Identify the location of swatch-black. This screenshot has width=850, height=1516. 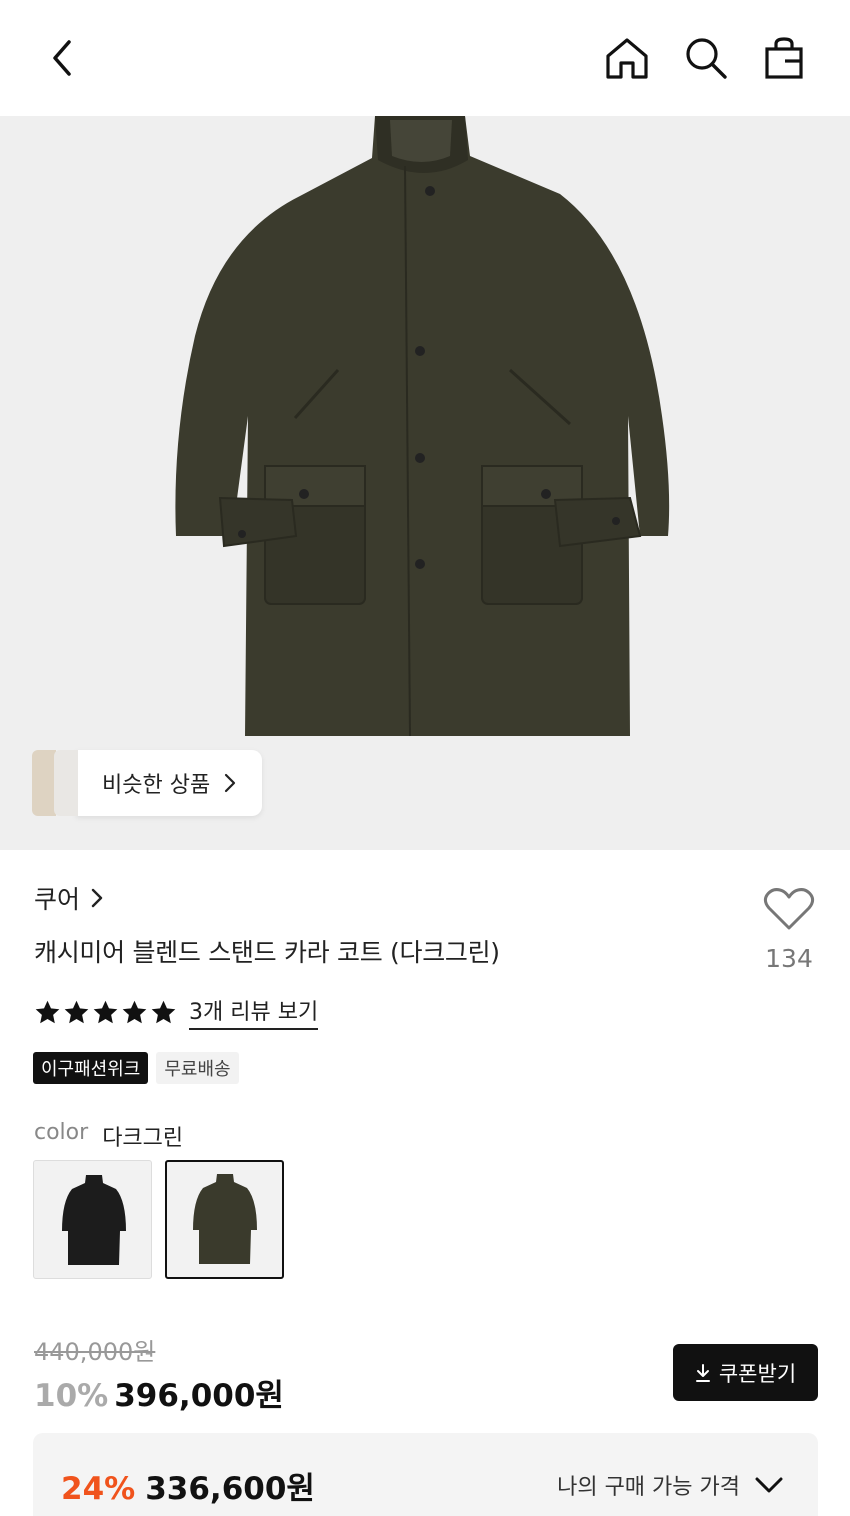
(92, 1219).